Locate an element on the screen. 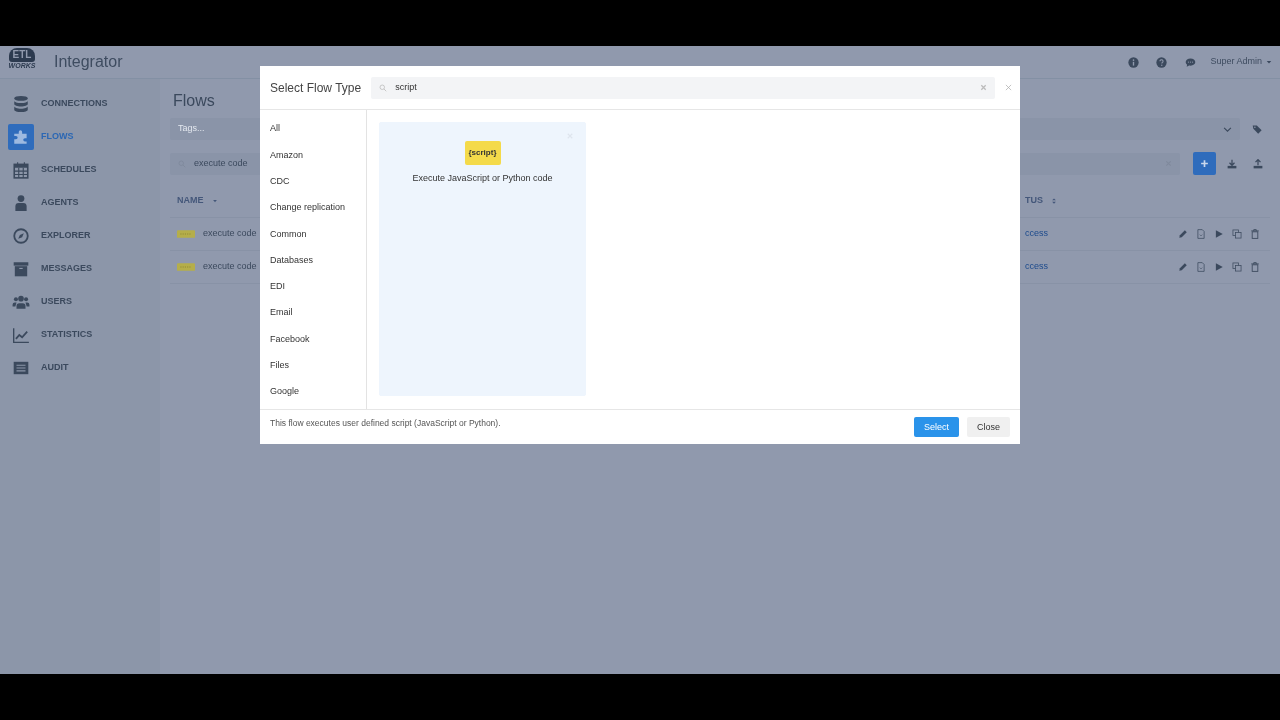  category-item: Amazon is located at coordinates (313, 155).